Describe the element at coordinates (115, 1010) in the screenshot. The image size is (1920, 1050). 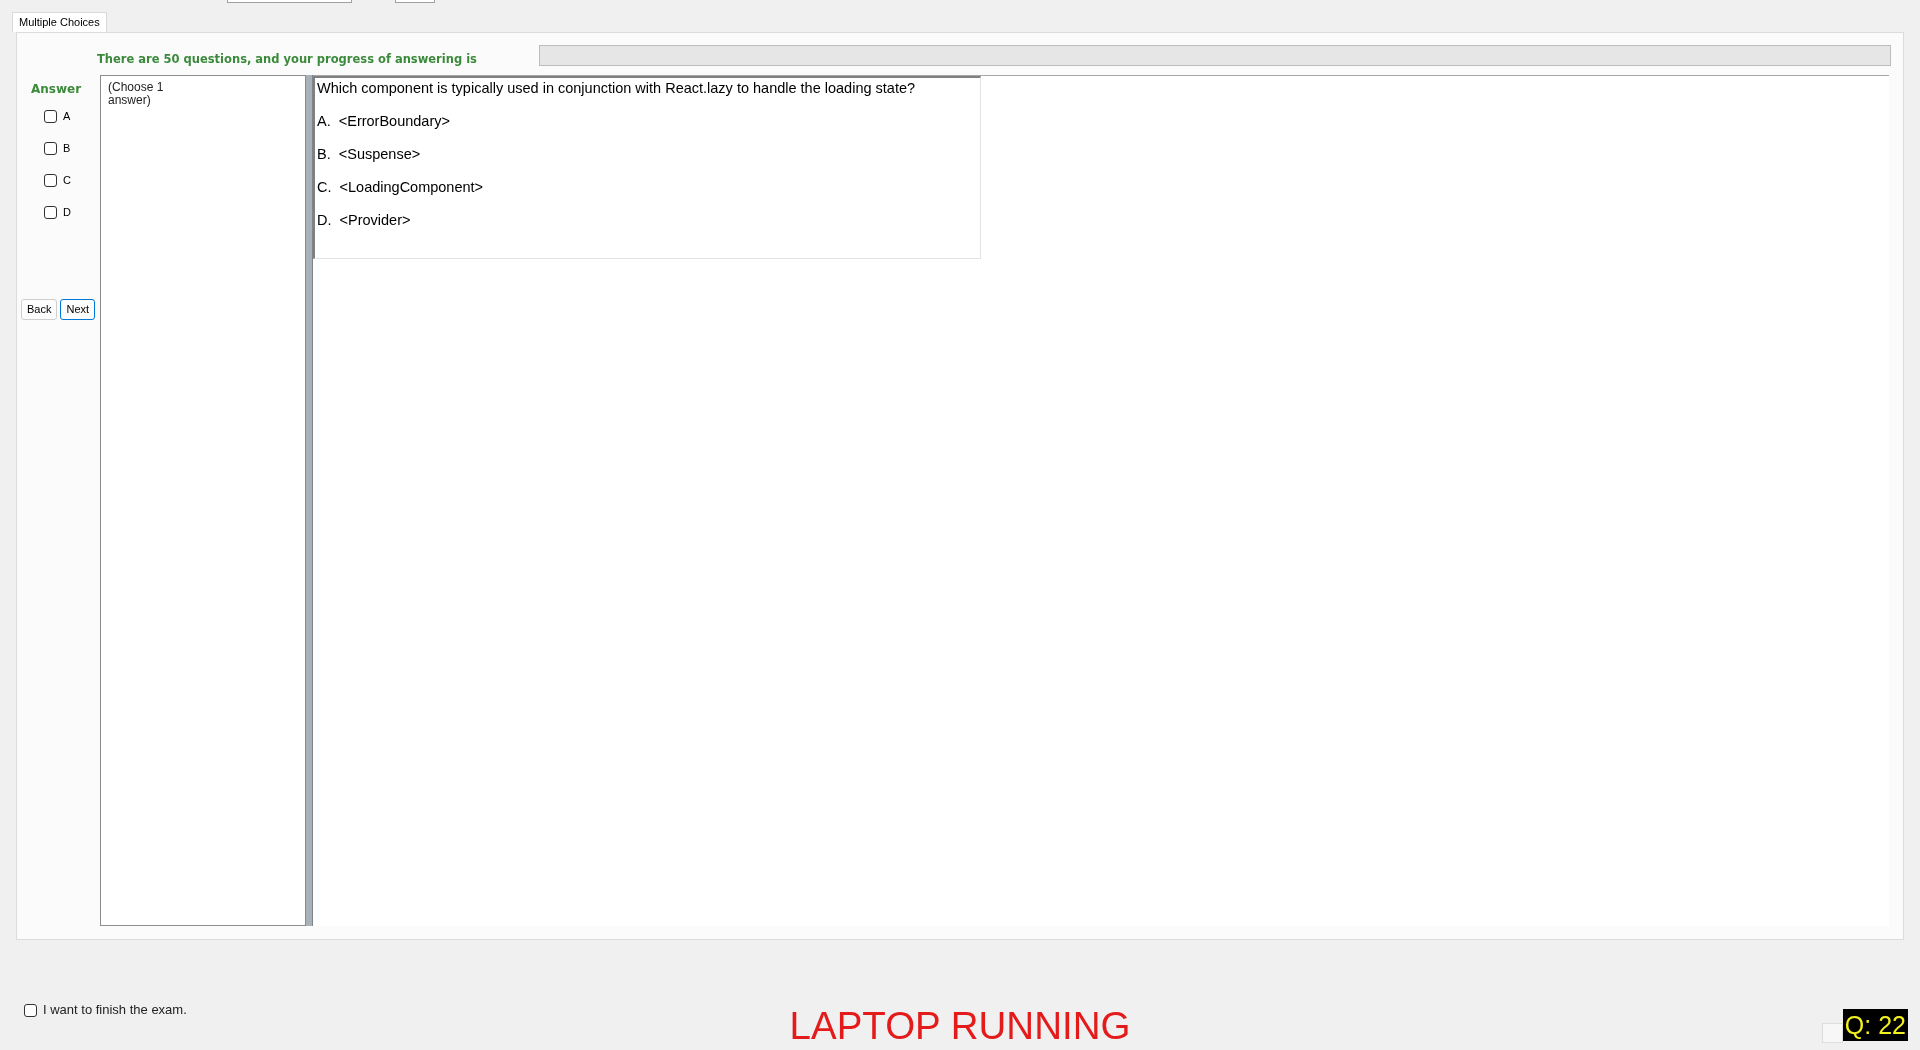
I see `finish-label: I want to finish the exam.` at that location.